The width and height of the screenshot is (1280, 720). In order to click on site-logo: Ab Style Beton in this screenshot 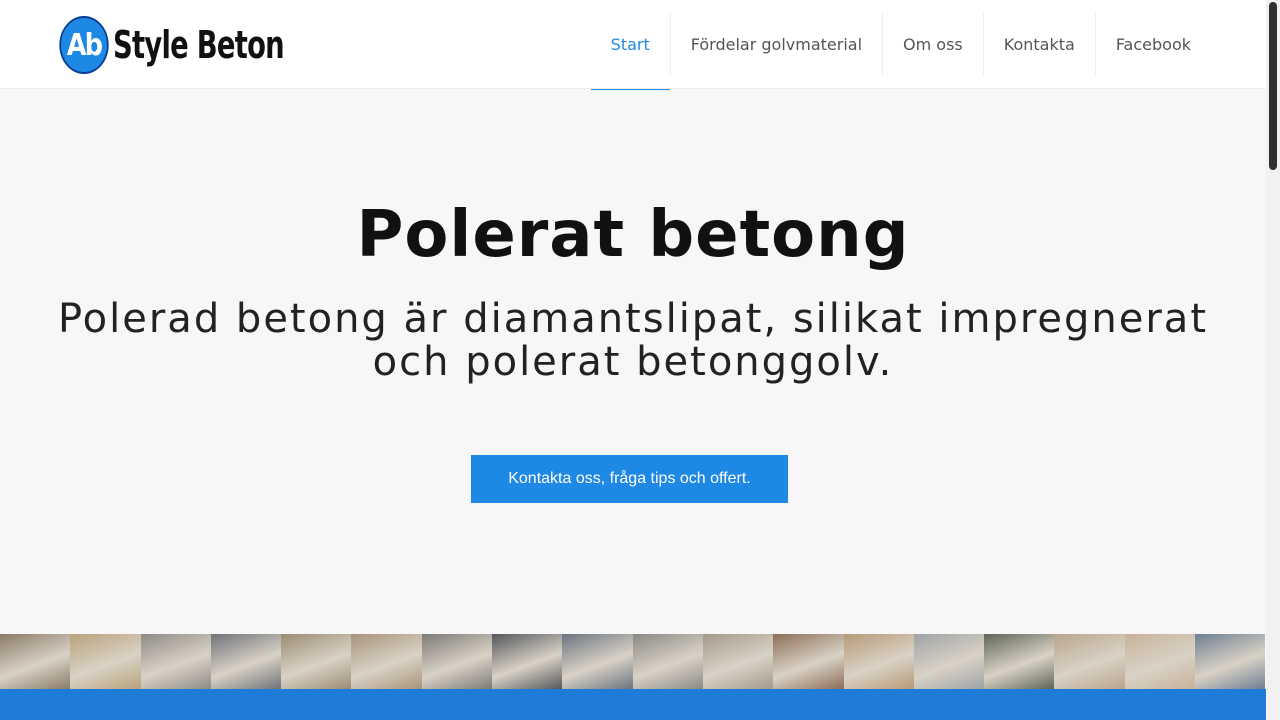, I will do `click(202, 45)`.